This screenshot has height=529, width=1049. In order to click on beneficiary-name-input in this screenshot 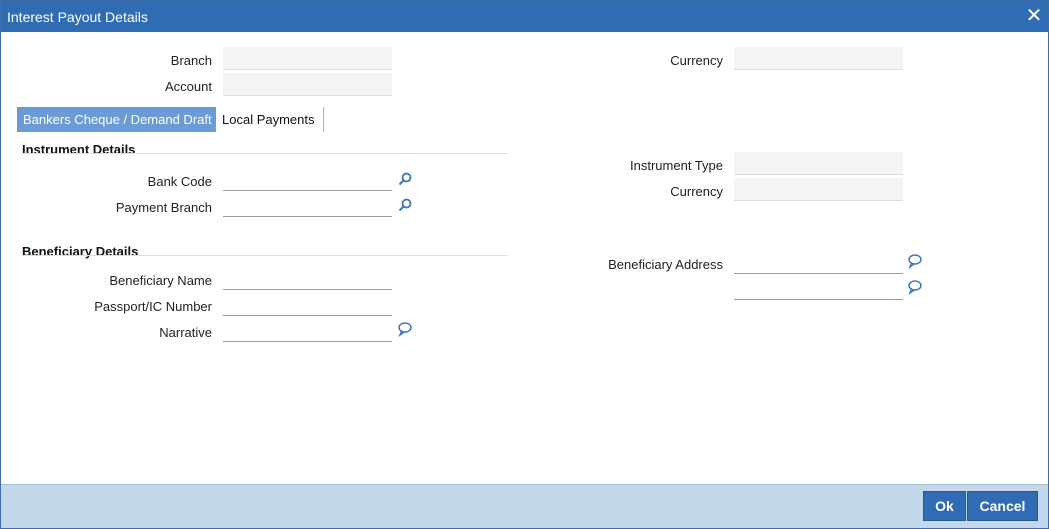, I will do `click(307, 278)`.